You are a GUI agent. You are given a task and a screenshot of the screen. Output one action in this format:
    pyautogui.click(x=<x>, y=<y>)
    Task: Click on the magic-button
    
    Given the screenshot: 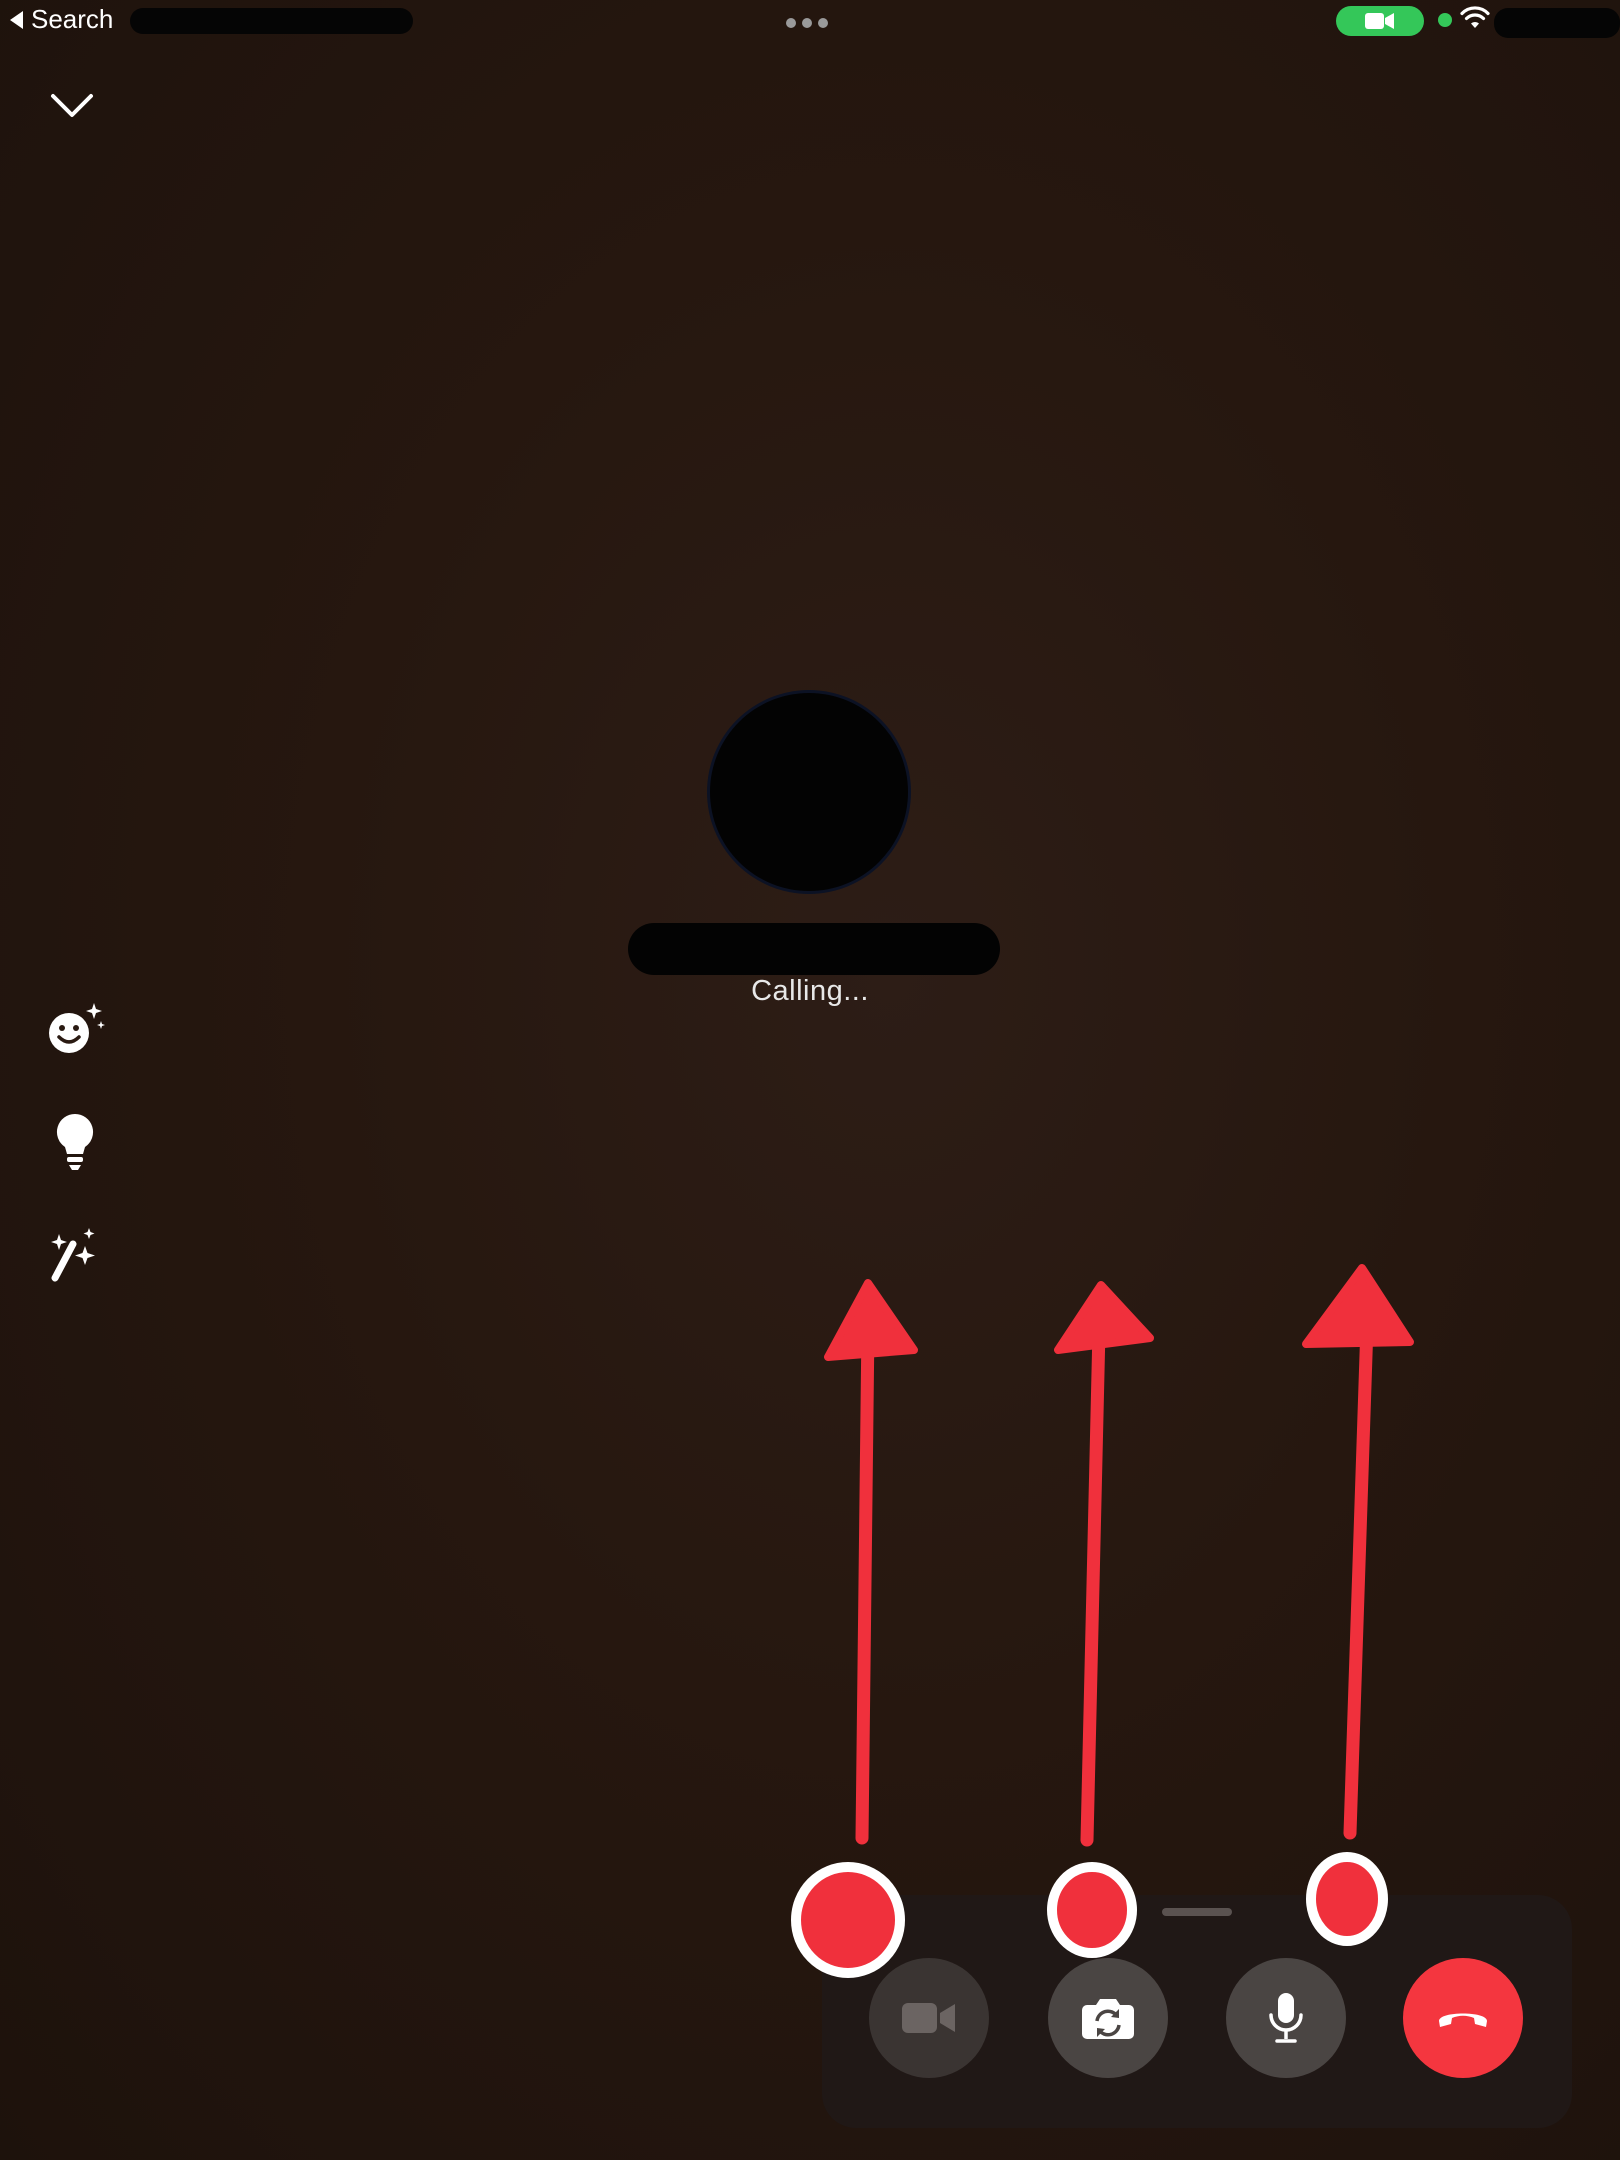 What is the action you would take?
    pyautogui.click(x=75, y=1254)
    